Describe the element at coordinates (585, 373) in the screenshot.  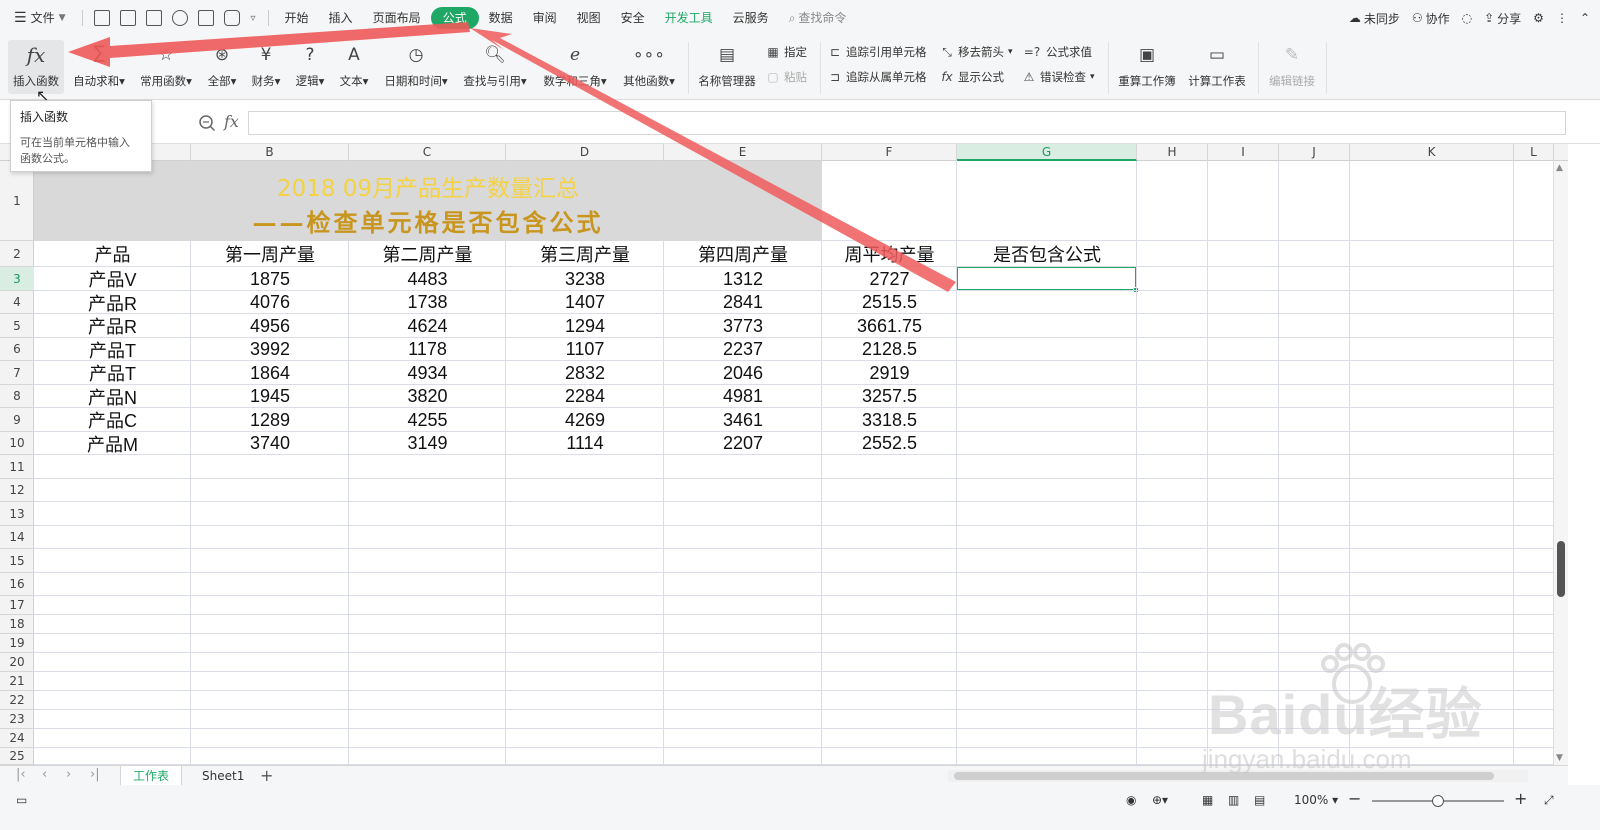
I see `data-cell: 2832` at that location.